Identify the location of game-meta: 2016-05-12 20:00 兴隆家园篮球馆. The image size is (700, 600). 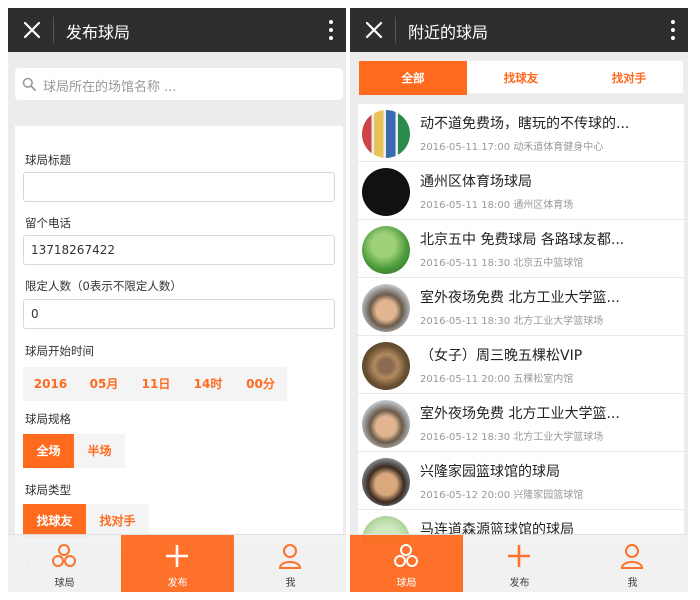
(501, 493).